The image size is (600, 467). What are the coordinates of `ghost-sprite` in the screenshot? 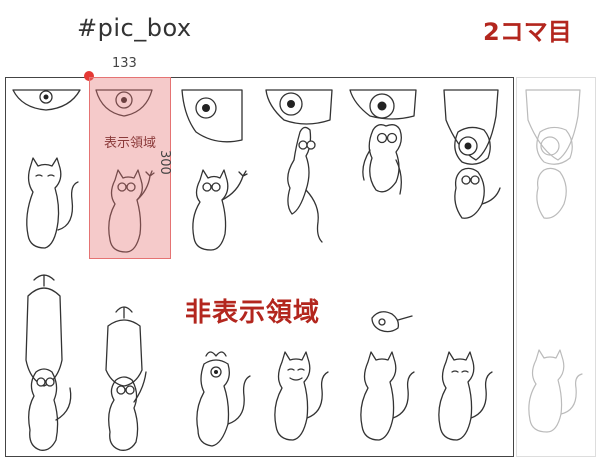 It's located at (554, 261).